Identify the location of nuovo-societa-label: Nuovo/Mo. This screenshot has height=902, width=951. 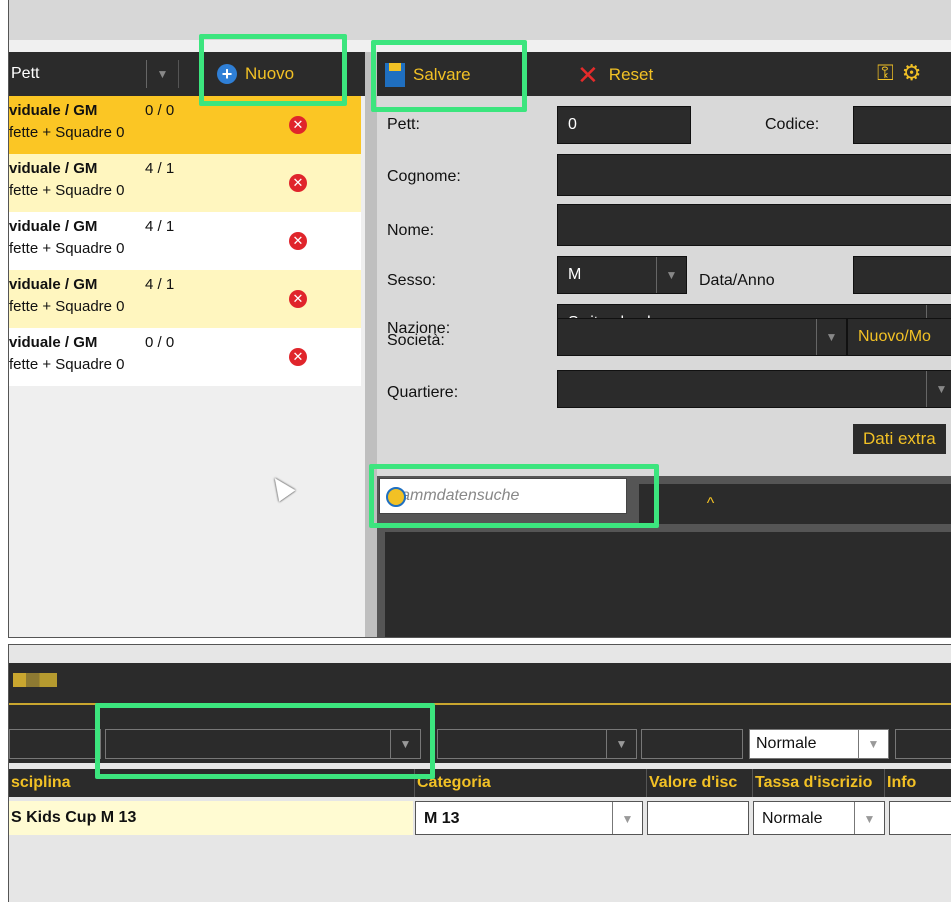
(894, 336).